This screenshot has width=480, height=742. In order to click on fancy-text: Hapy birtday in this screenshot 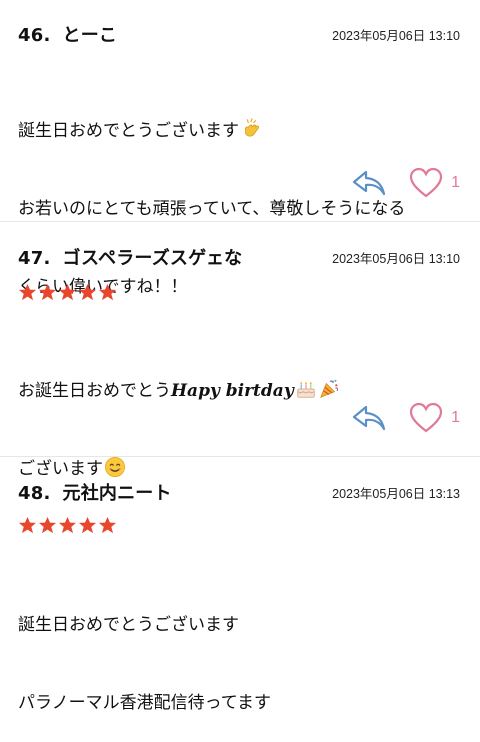, I will do `click(232, 391)`.